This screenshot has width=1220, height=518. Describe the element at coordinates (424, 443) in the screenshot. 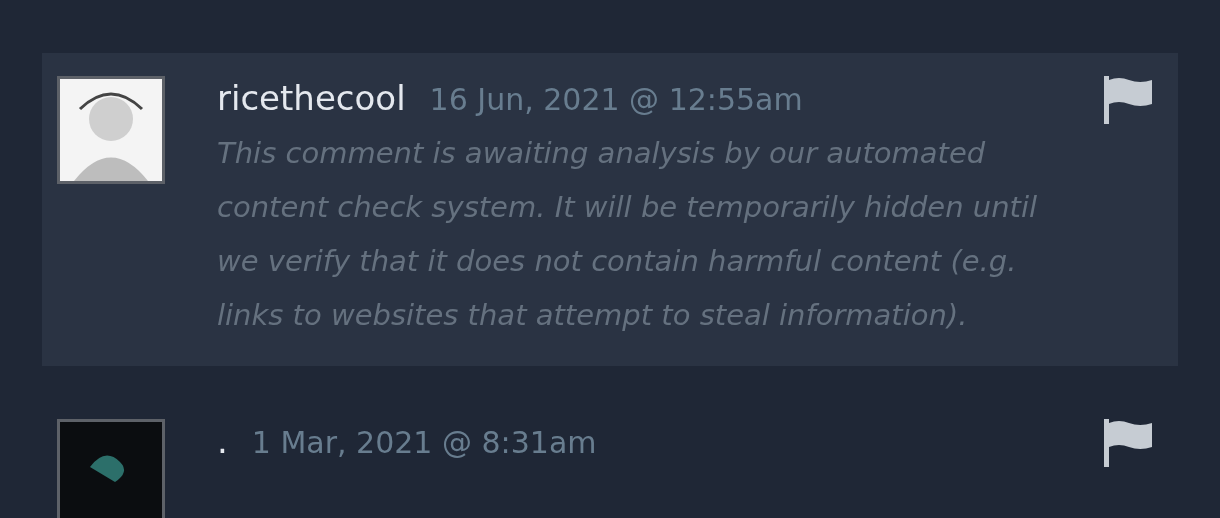

I see `comment-timestamp: 1 Mar, 2021 @ 8:31am` at that location.